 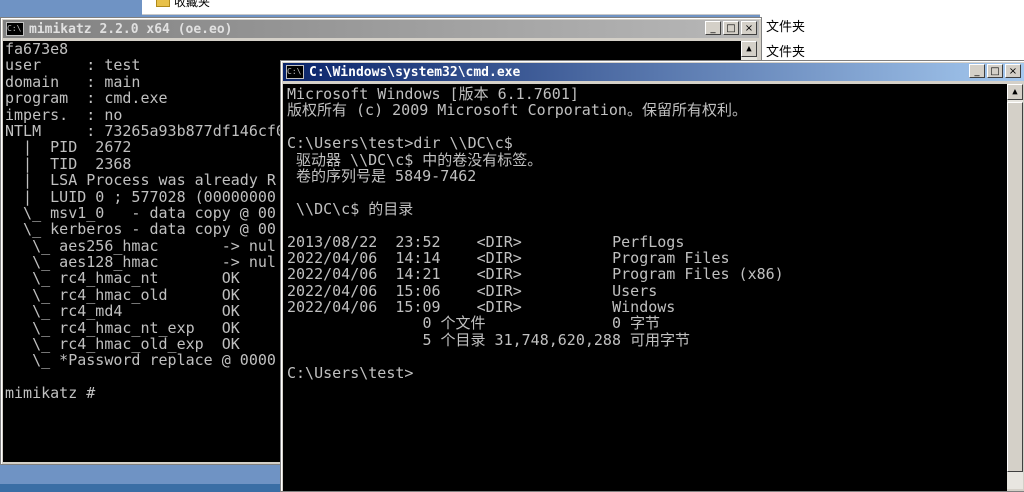 I want to click on console-line: fa673e8, so click(x=37, y=49).